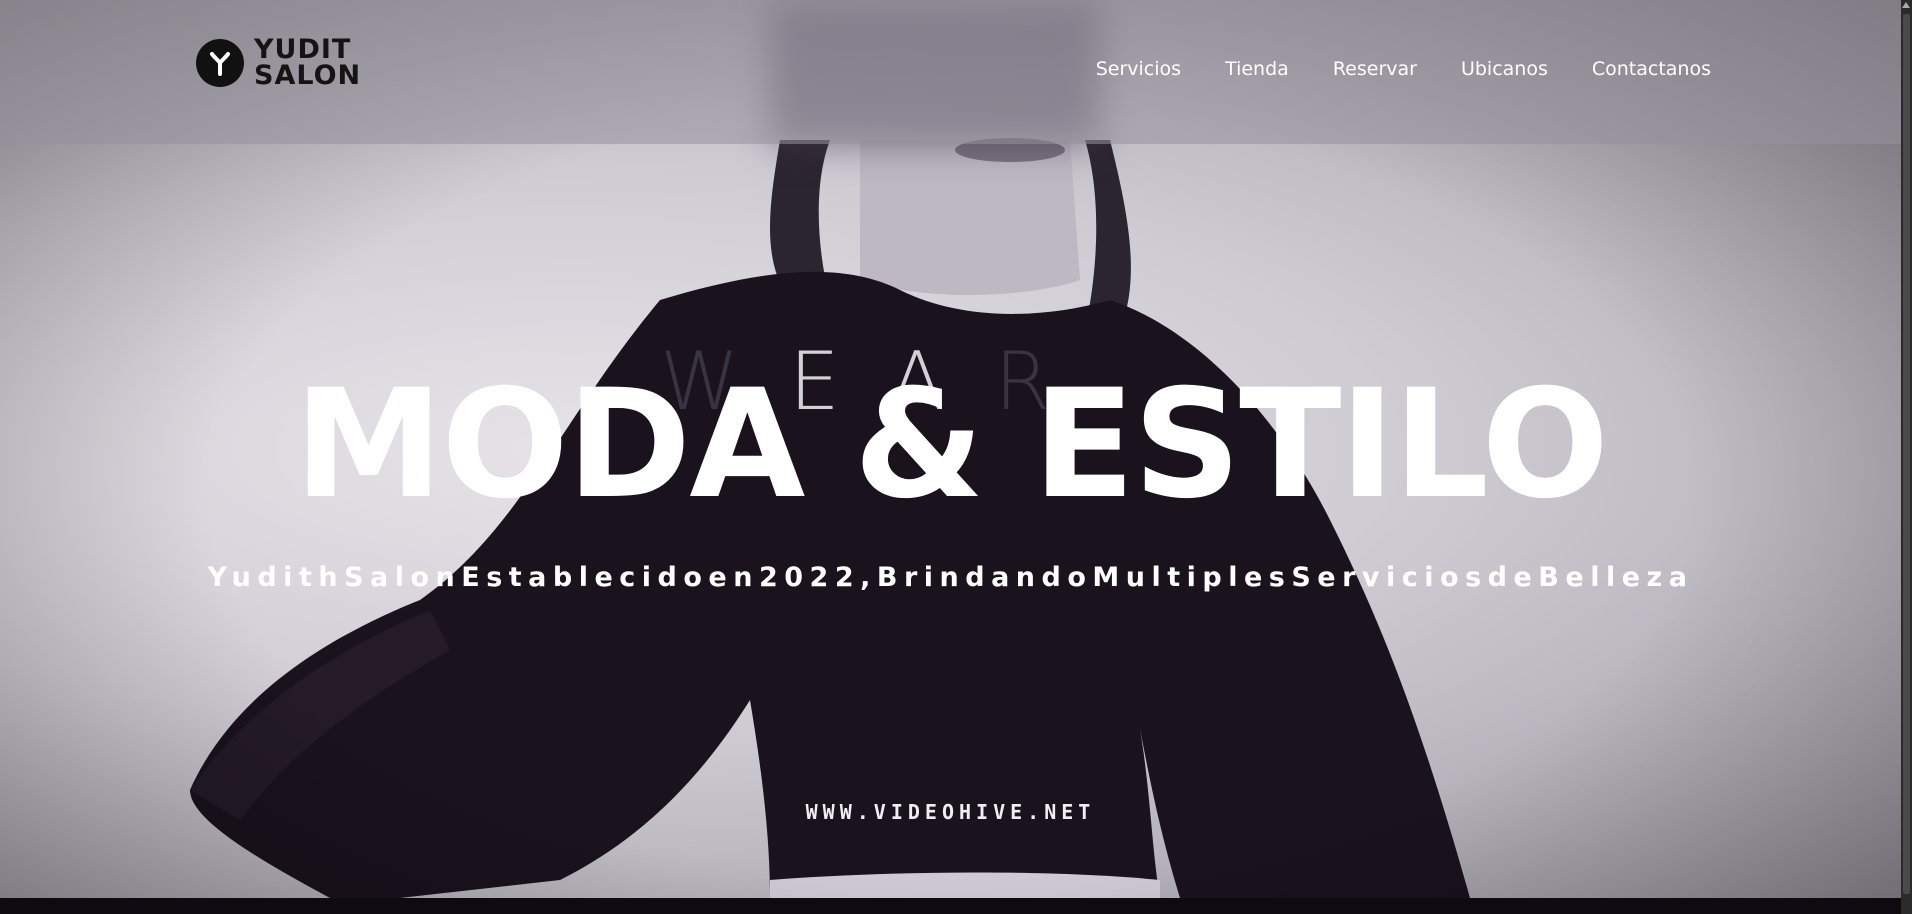 The image size is (1912, 914). I want to click on page-bottom-edge, so click(956, 906).